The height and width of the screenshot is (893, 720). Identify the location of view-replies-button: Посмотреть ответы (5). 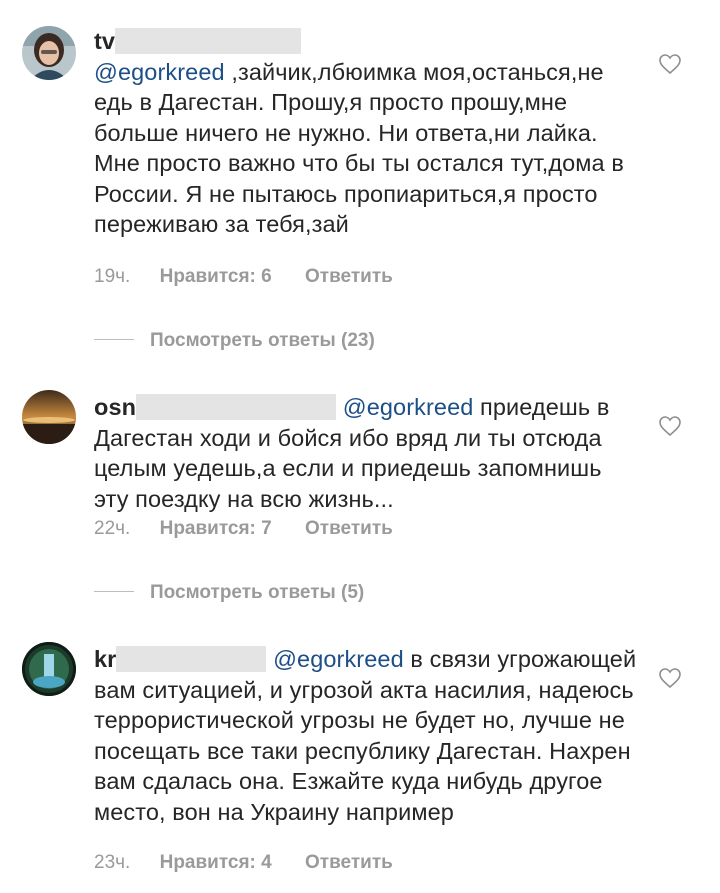
(229, 593).